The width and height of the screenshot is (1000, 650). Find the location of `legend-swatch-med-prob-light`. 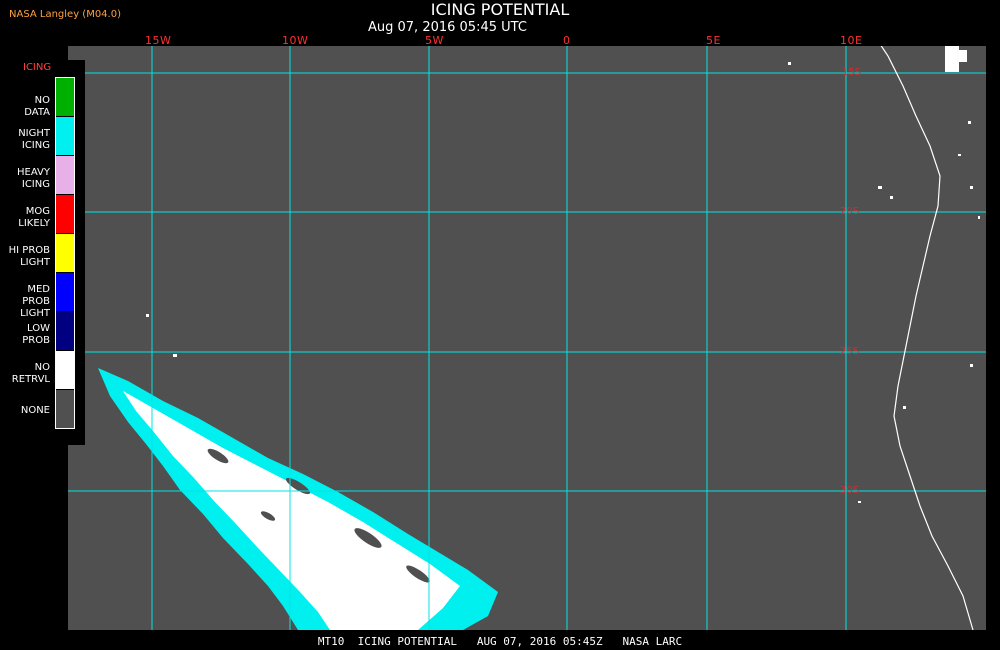

legend-swatch-med-prob-light is located at coordinates (65, 292).